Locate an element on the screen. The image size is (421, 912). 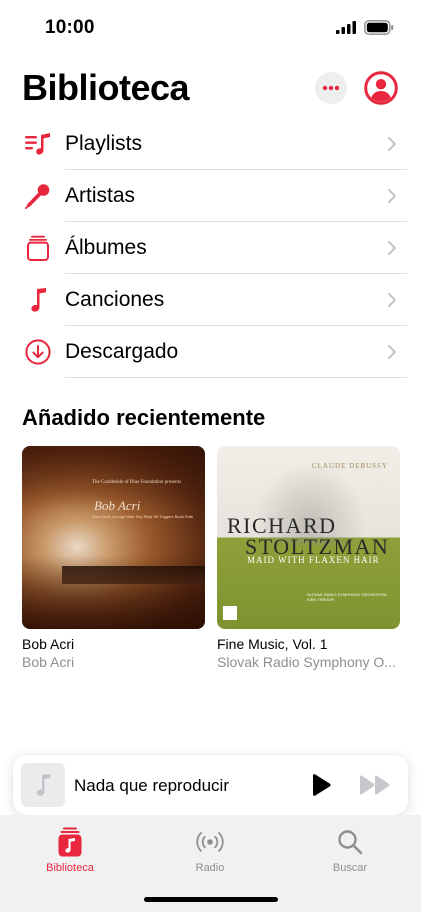
mini-player: Nada que reproducir is located at coordinates (210, 785).